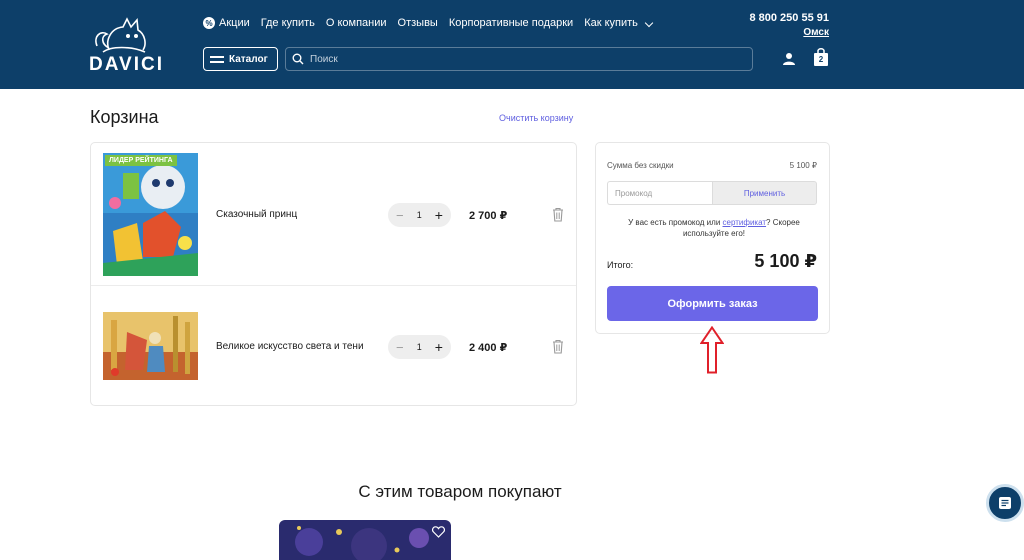 The height and width of the screenshot is (560, 1024). Describe the element at coordinates (764, 193) in the screenshot. I see `apply-promo-button: Применить` at that location.